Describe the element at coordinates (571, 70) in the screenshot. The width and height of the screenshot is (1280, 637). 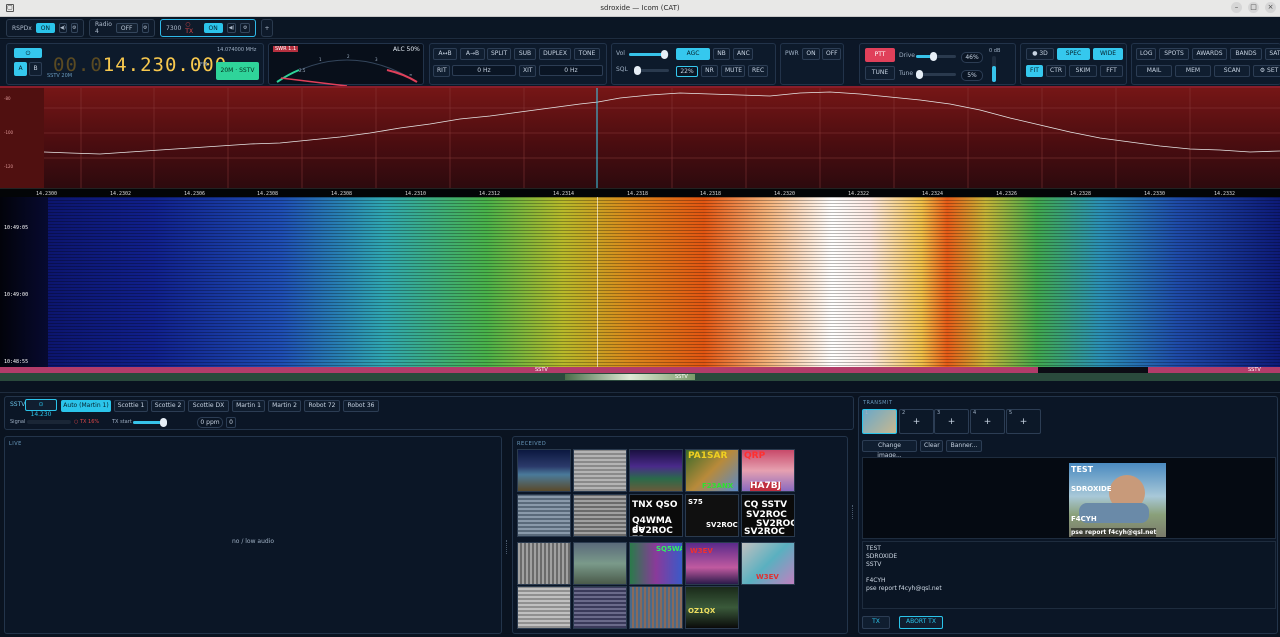
I see `xit-offset-field: 0 Hz` at that location.